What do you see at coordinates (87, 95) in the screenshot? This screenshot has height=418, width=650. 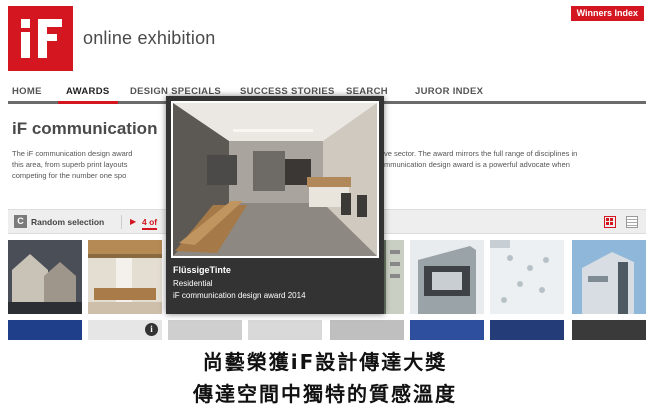 I see `nav-awards: AWARDS` at bounding box center [87, 95].